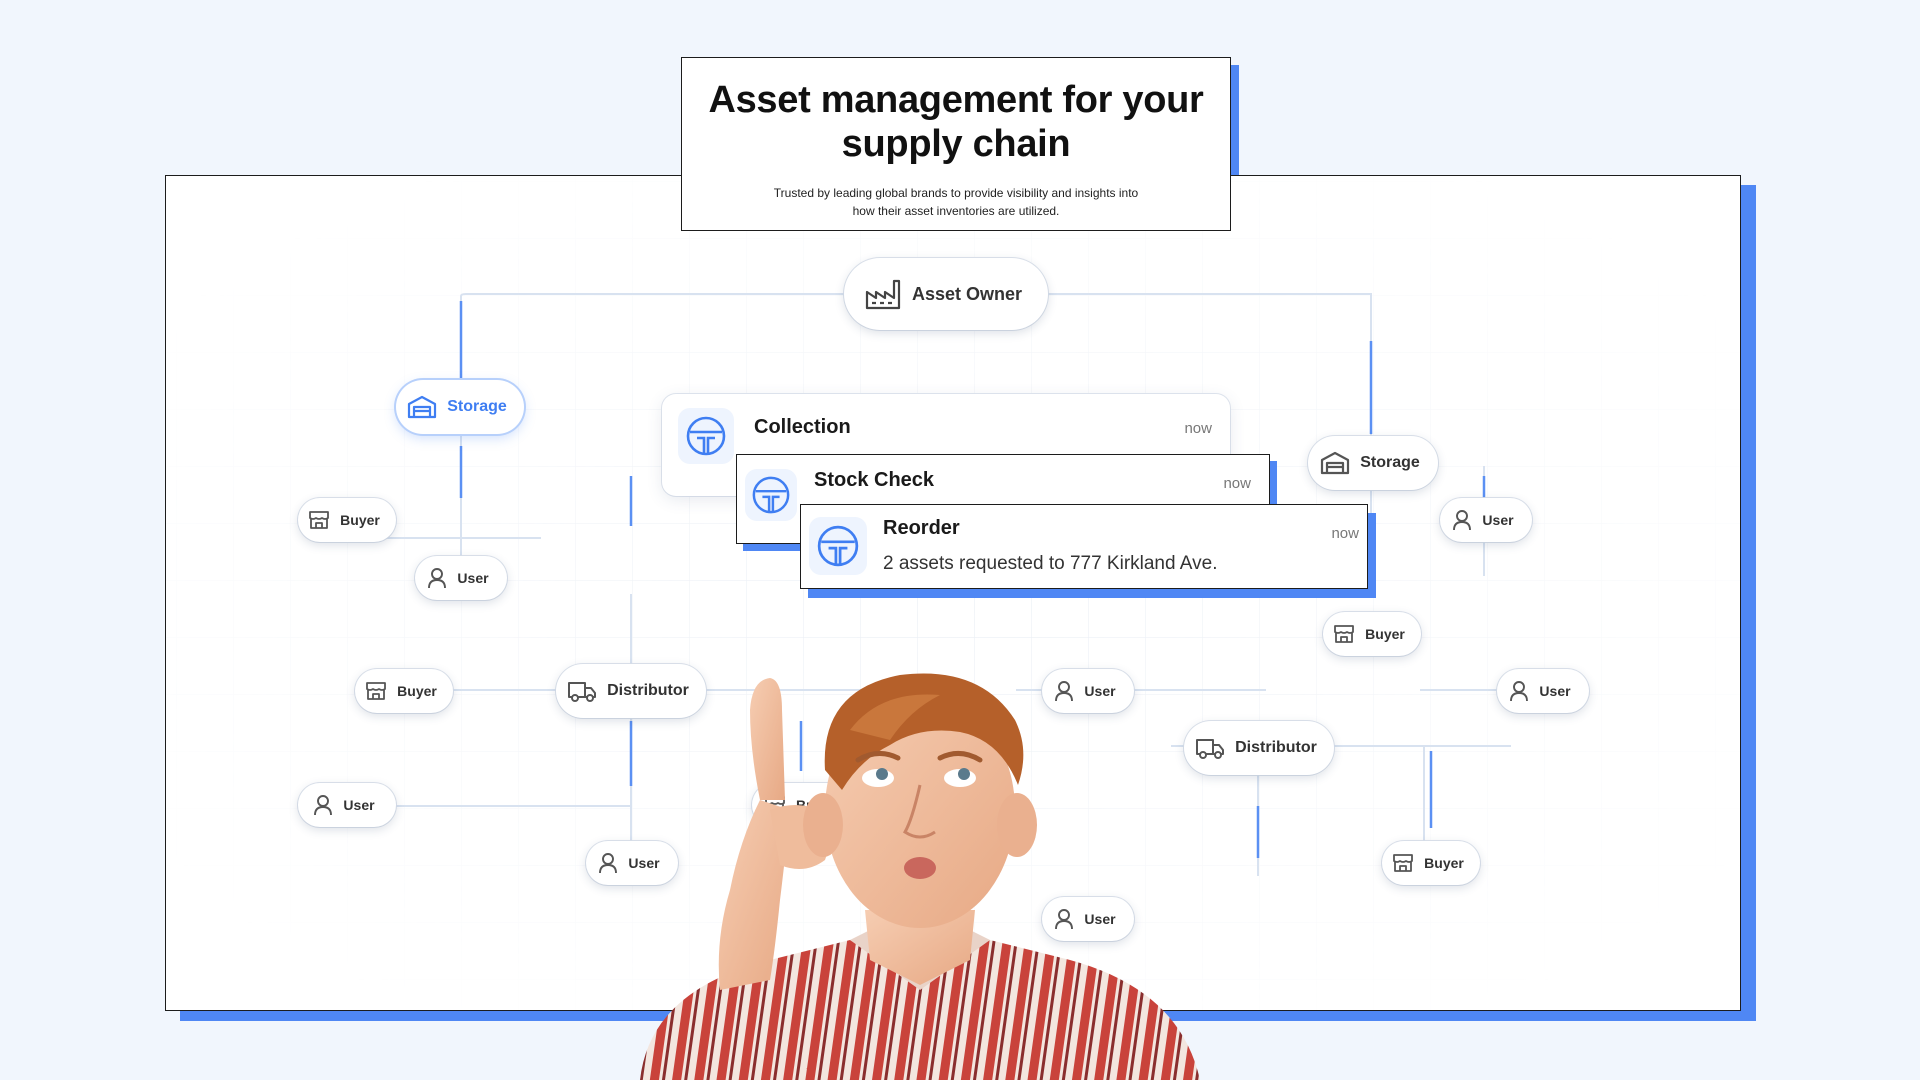 The image size is (1920, 1080). What do you see at coordinates (967, 293) in the screenshot?
I see `node-label: Asset Owner` at bounding box center [967, 293].